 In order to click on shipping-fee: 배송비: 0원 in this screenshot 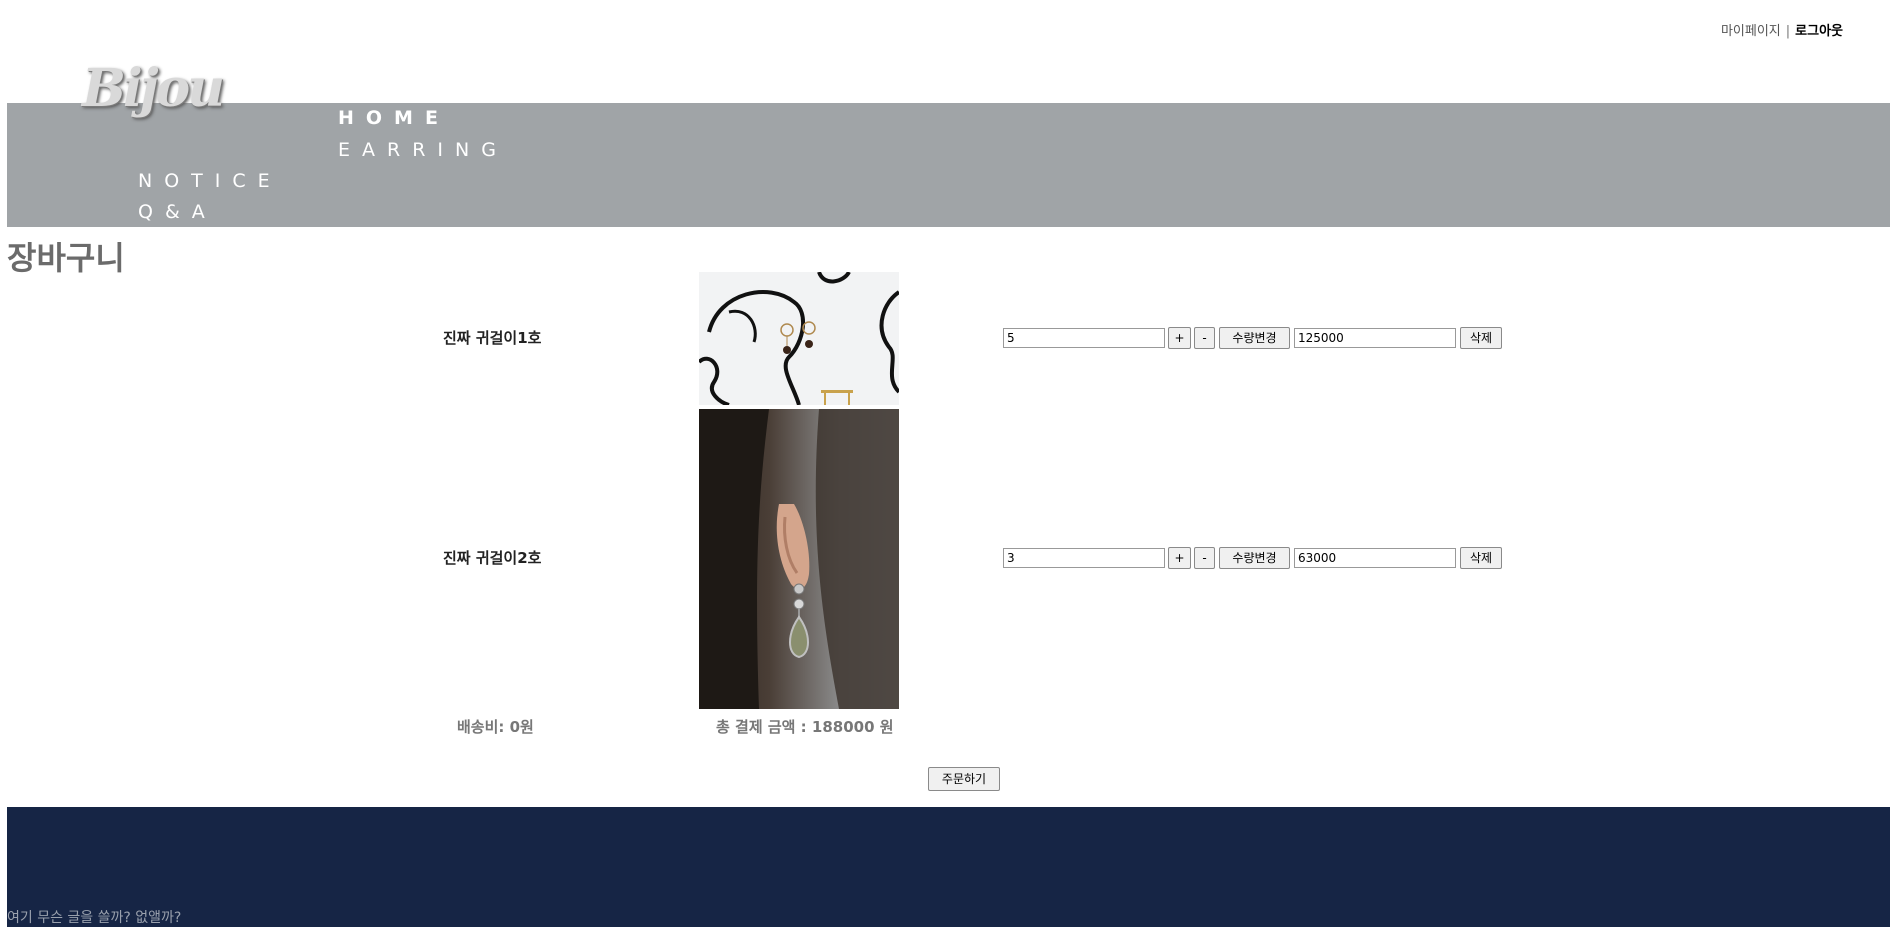, I will do `click(495, 727)`.